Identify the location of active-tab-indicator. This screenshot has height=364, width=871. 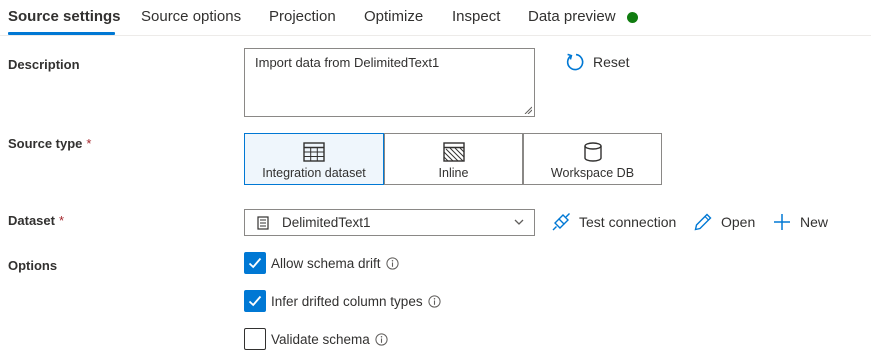
(61, 33).